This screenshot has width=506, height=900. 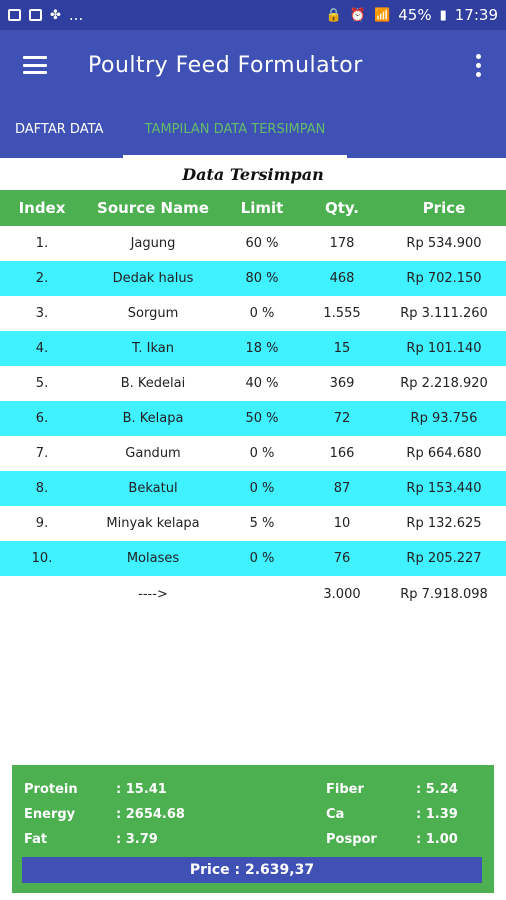 I want to click on cell-index: 10., so click(x=42, y=558).